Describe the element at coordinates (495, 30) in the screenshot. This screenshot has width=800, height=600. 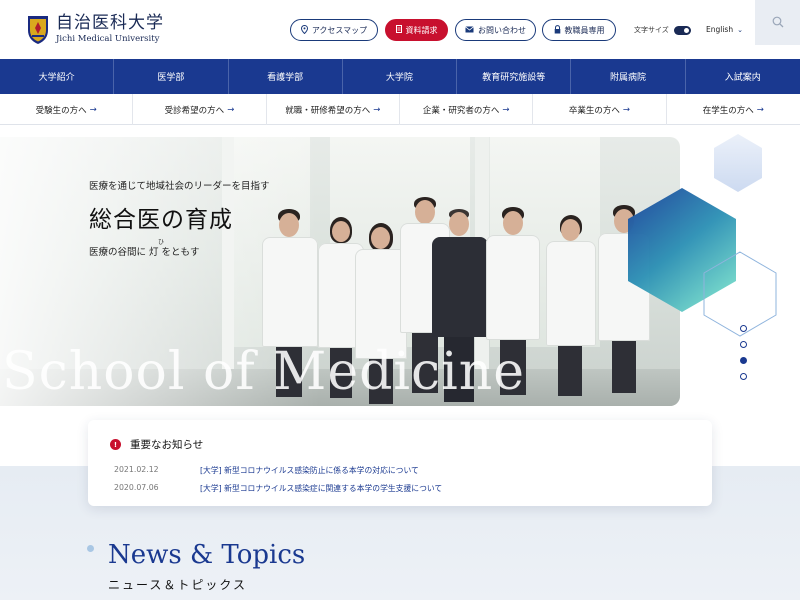
I see `contact-button: お問い合わせ` at that location.